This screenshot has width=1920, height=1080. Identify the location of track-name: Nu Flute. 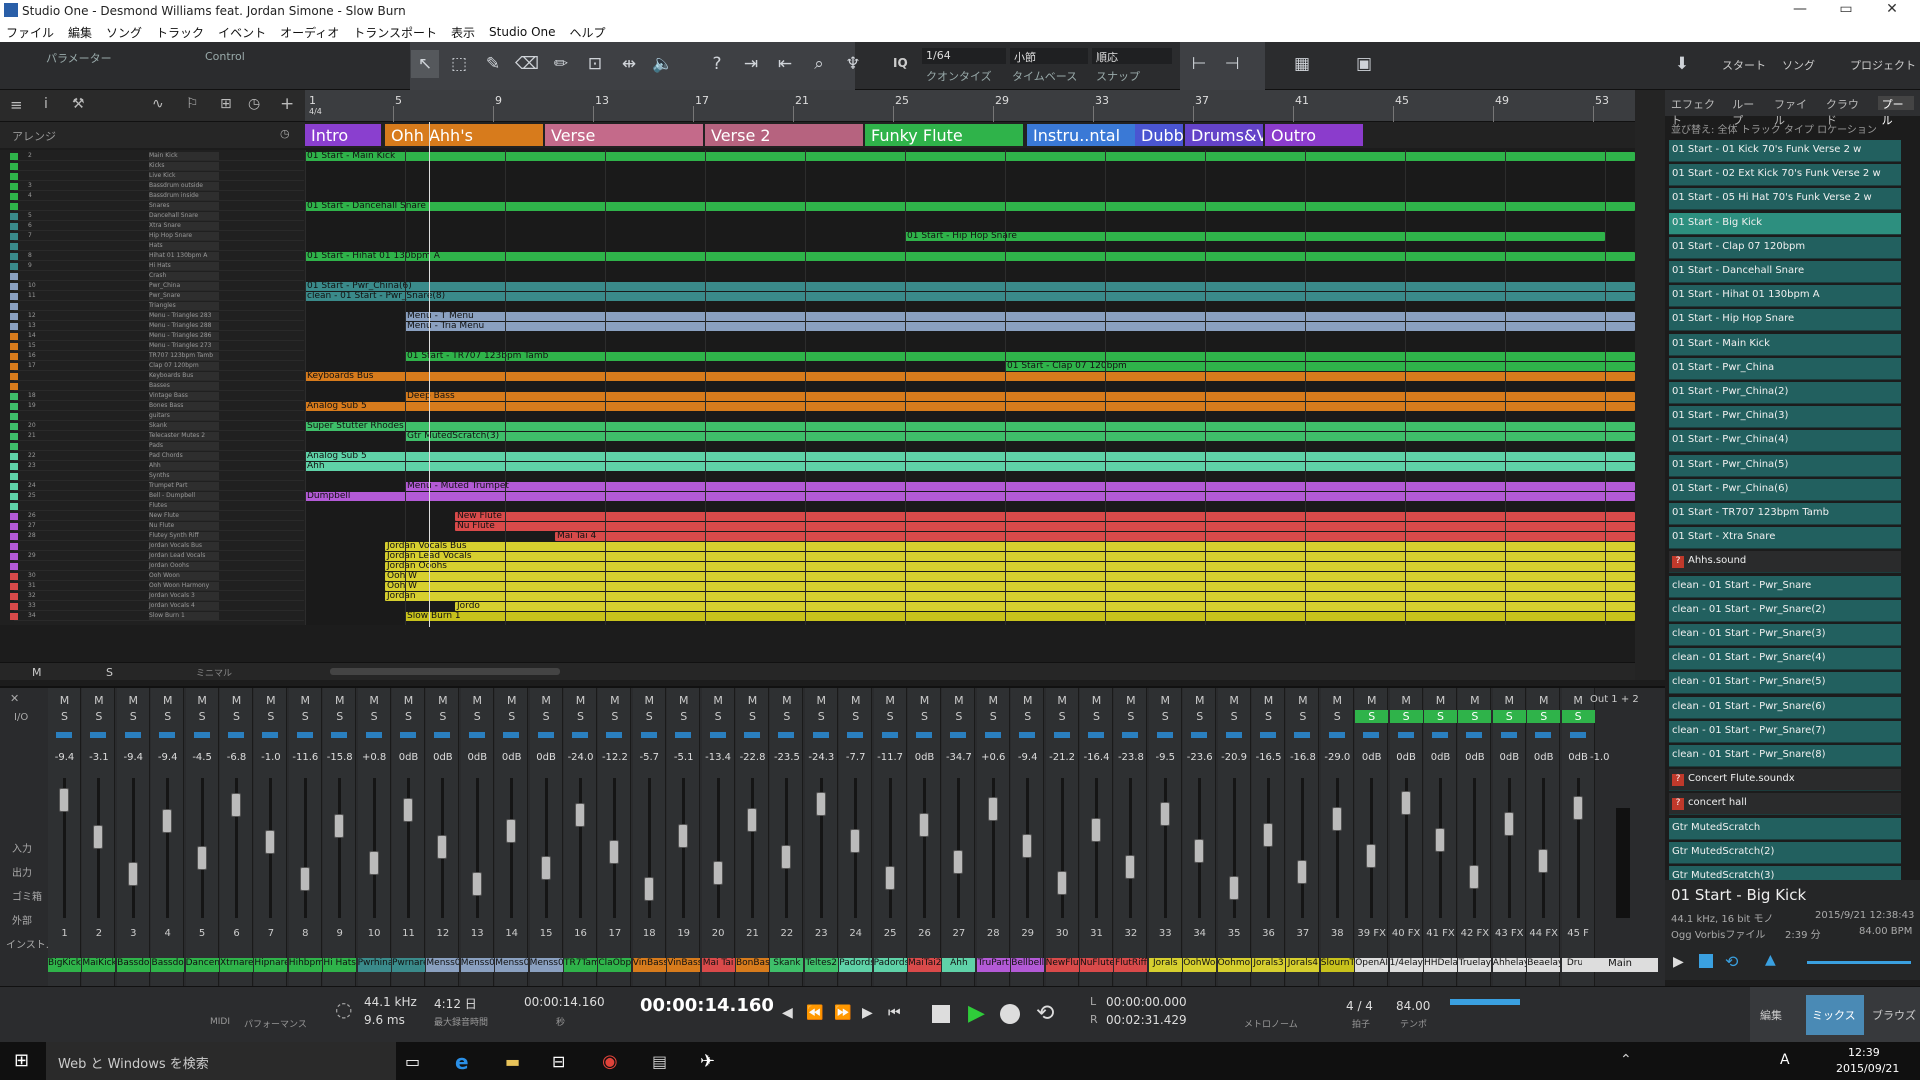
(184, 526).